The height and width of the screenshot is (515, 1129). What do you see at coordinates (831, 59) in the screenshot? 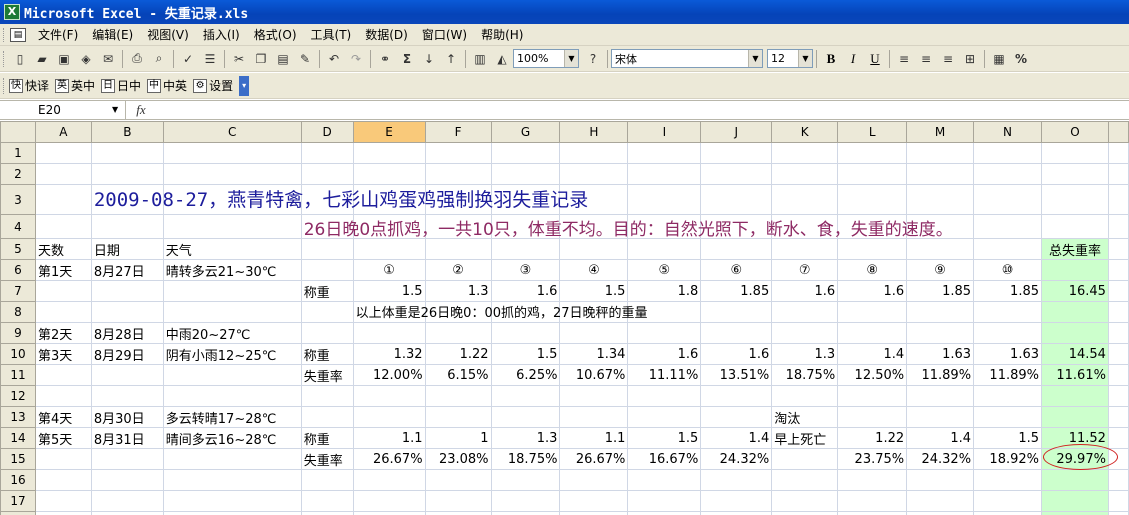
I see `bold-button: B` at bounding box center [831, 59].